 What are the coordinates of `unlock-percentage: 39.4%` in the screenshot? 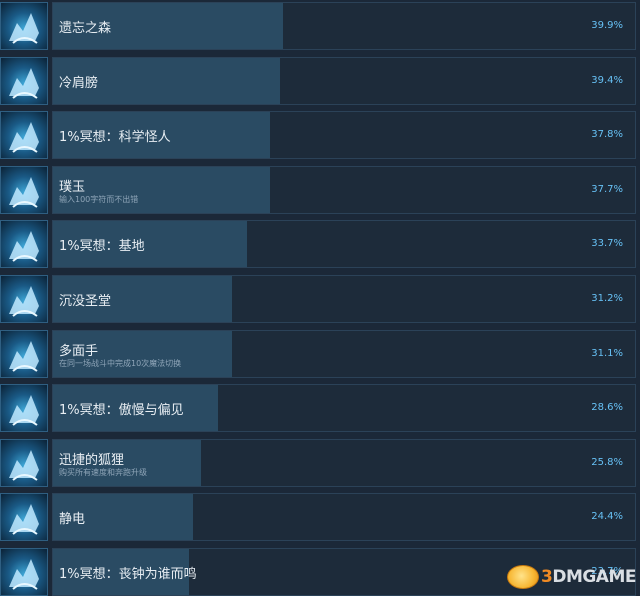 It's located at (607, 80).